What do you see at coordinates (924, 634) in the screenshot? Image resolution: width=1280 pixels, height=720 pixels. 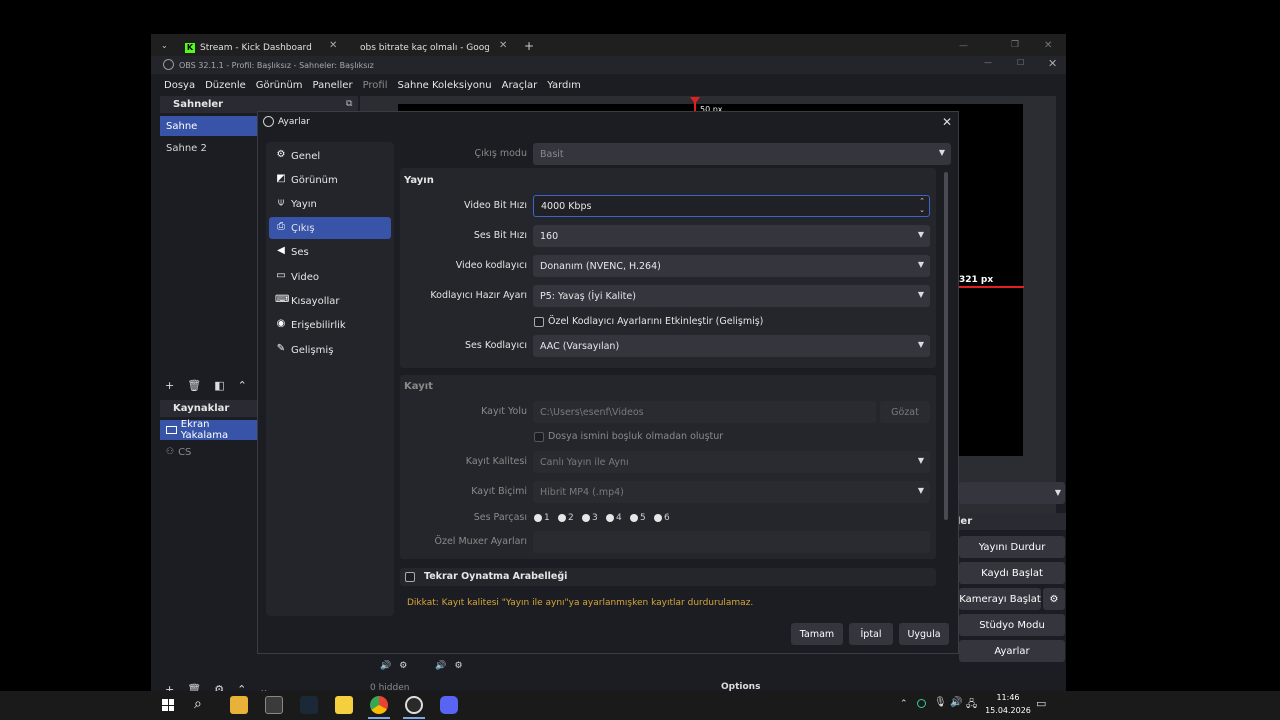 I see `apply-button: Uygula` at bounding box center [924, 634].